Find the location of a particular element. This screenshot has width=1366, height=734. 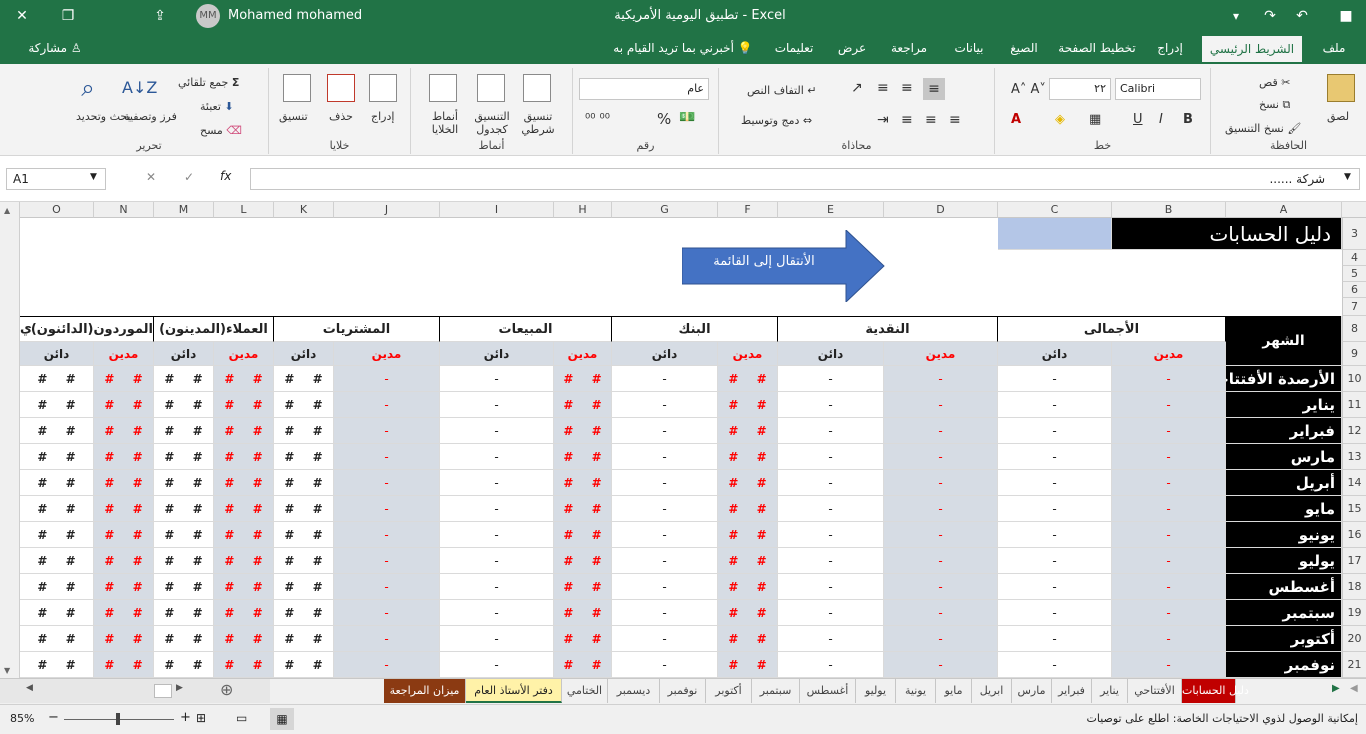

fill-button: تعبئة ⬇ is located at coordinates (217, 106).